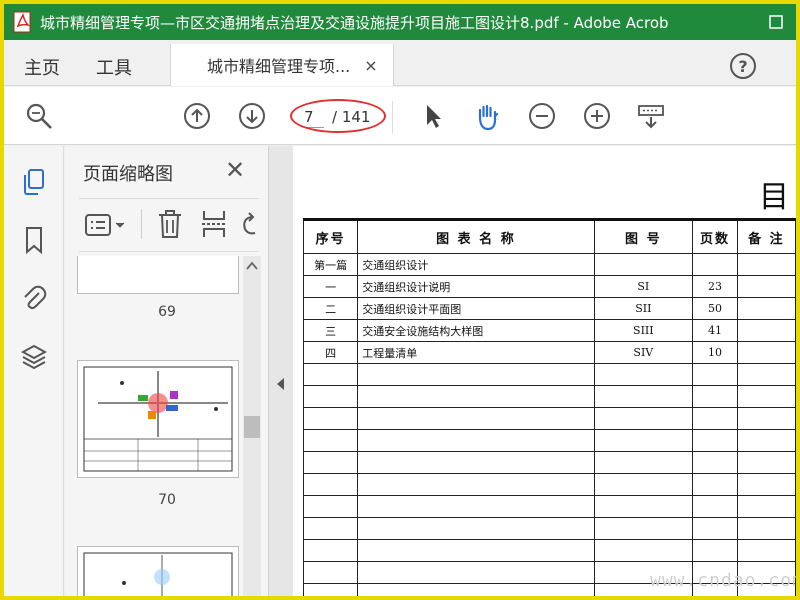 The width and height of the screenshot is (800, 600). I want to click on thumbnail-options-icon, so click(107, 228).